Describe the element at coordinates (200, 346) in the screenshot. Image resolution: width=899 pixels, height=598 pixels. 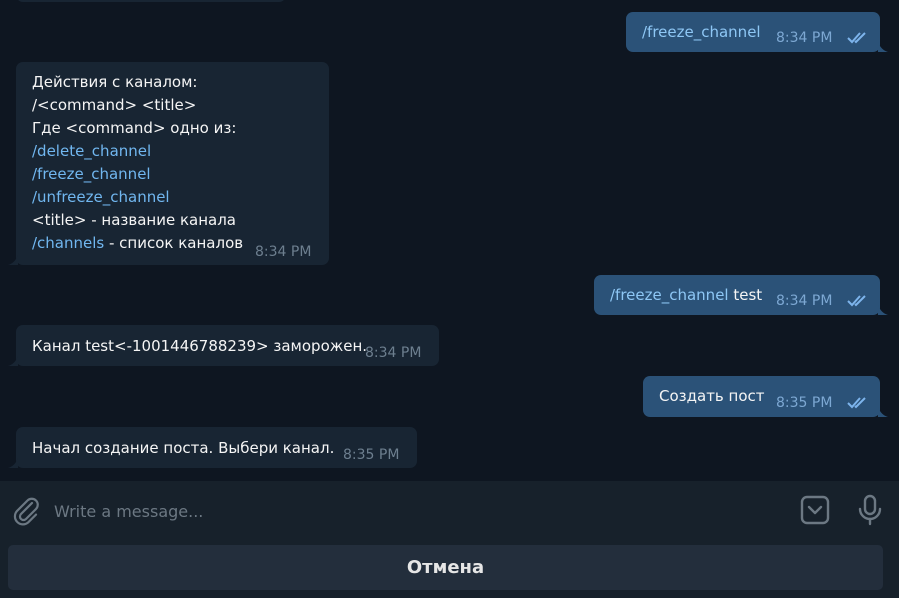
I see `message-text: Канал test<-1001446788239> заморожен.` at that location.